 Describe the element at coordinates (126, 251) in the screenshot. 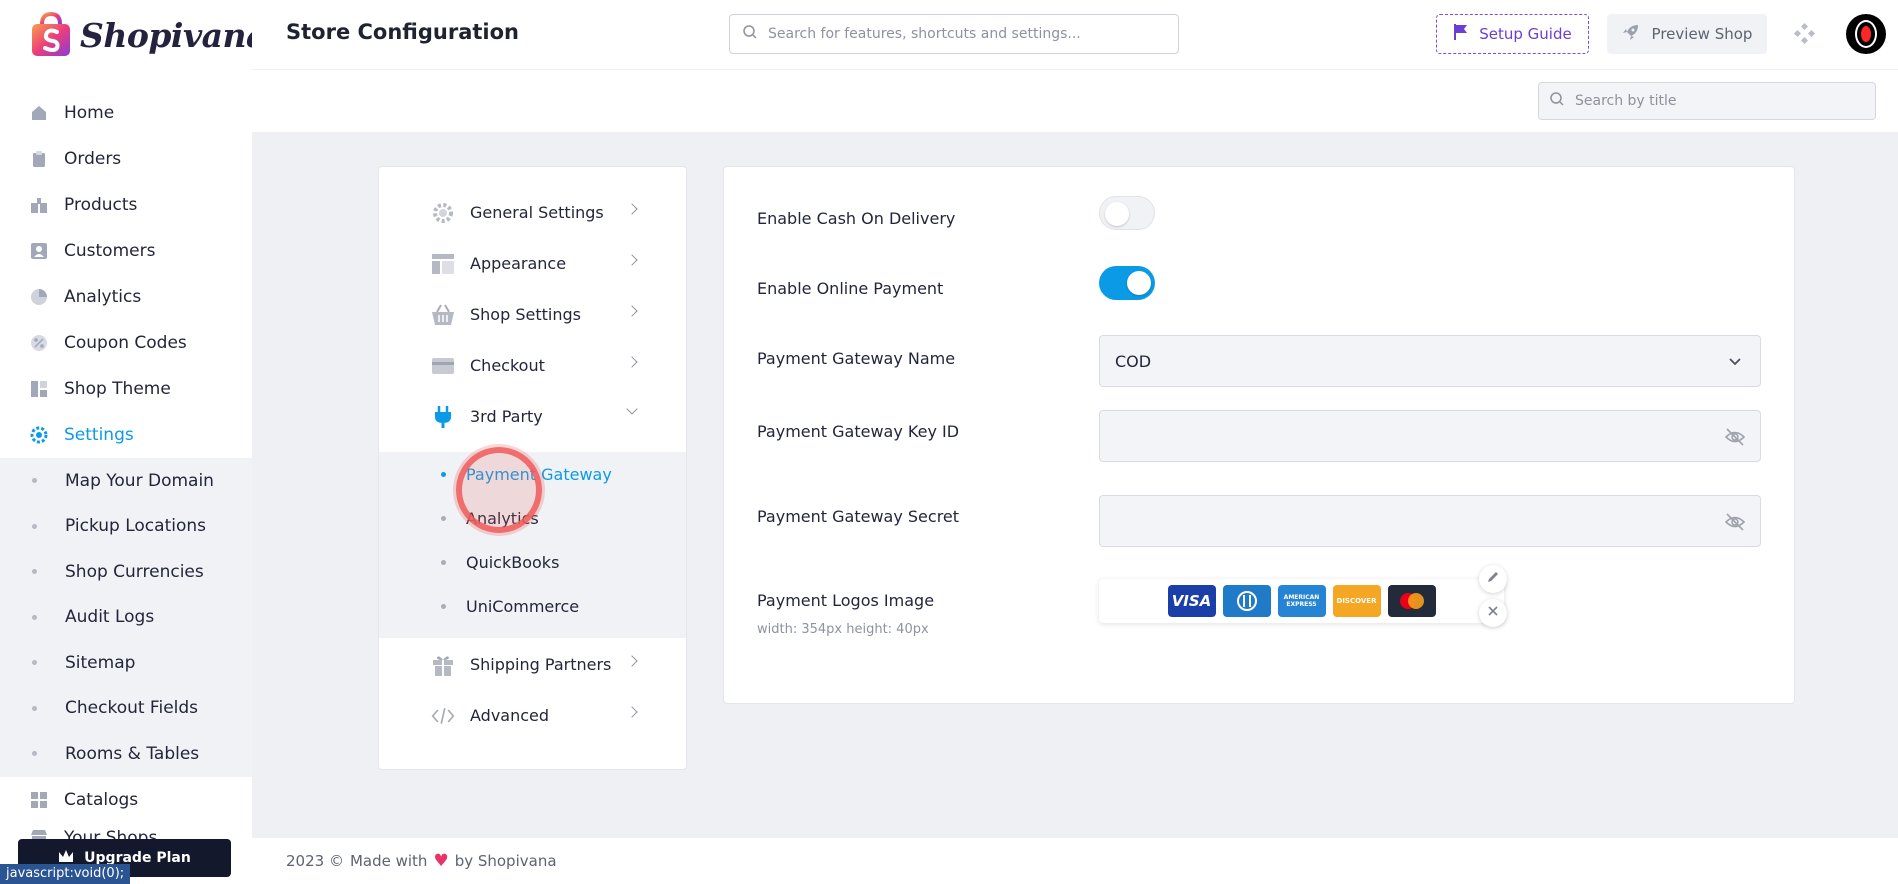

I see `sidebar-item-customers: Customers` at that location.